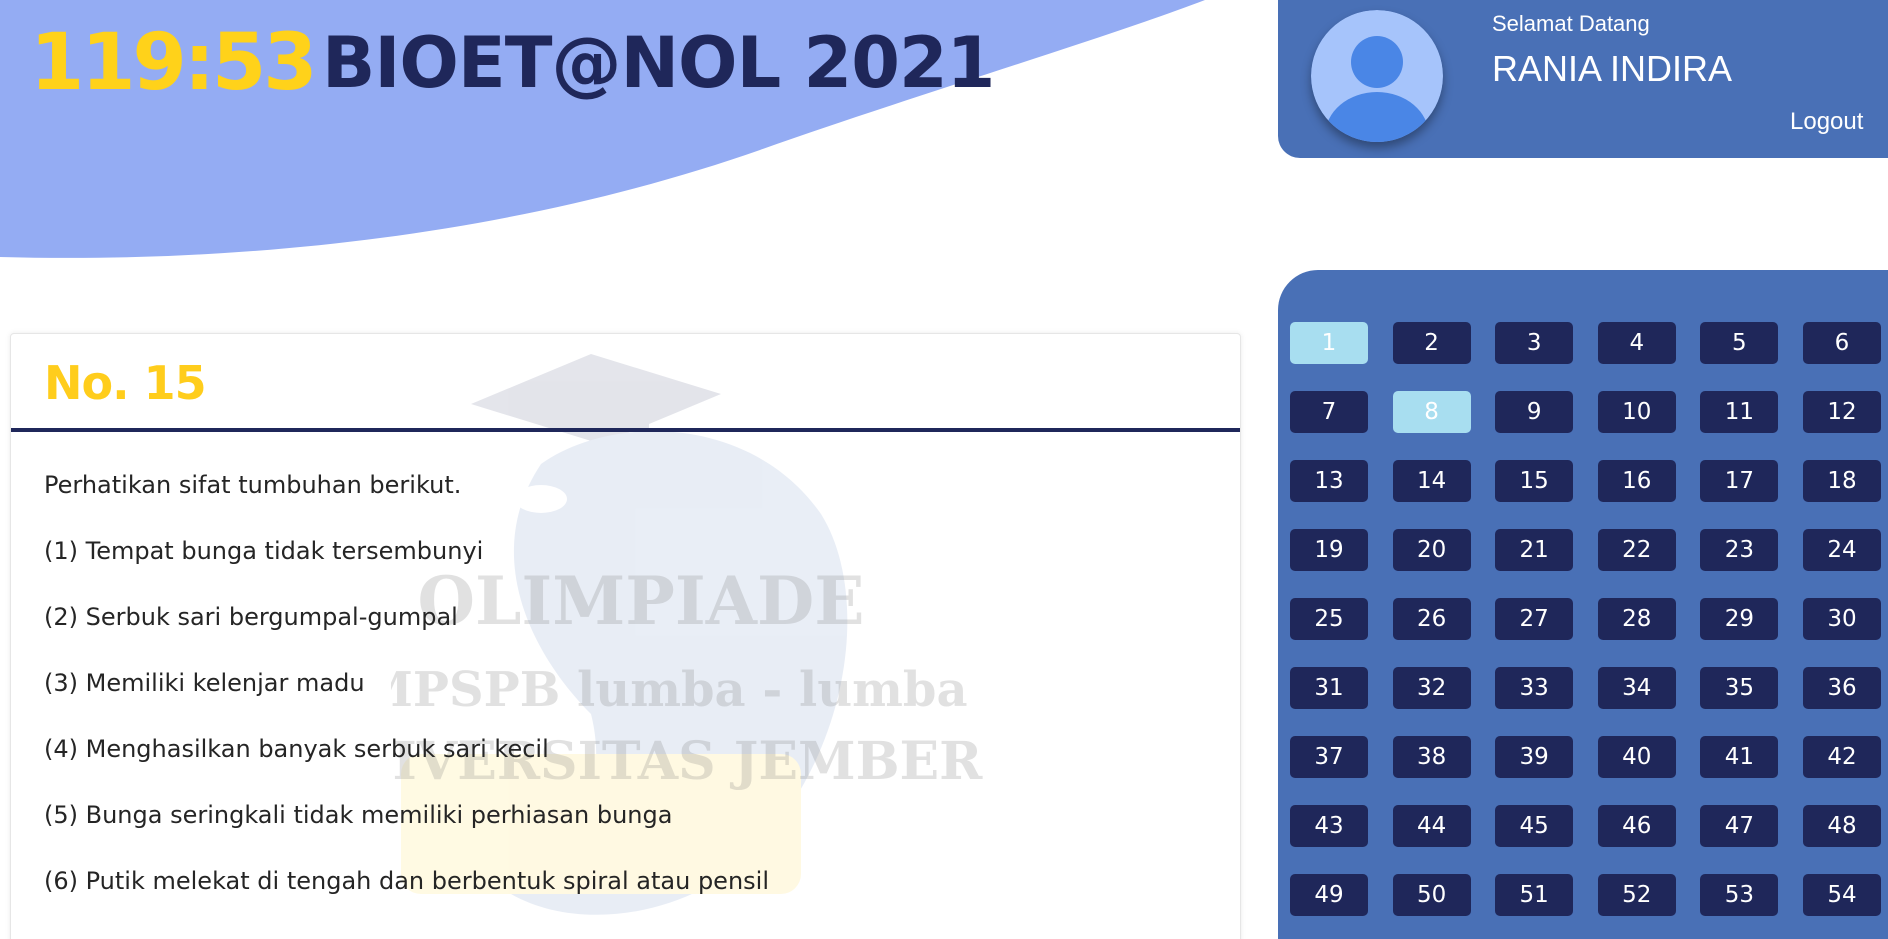 Image resolution: width=1888 pixels, height=939 pixels. Describe the element at coordinates (1739, 895) in the screenshot. I see `question-nav-button: 53` at that location.